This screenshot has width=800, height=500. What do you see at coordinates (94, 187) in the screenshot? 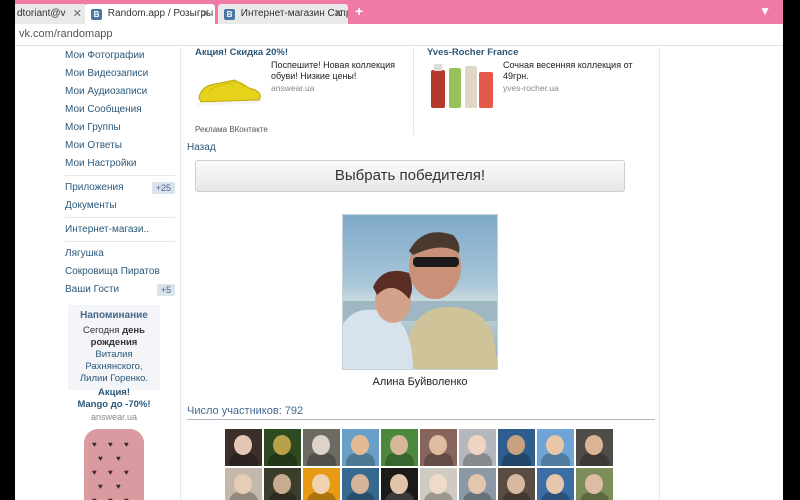
I see `nav-label: Приложения` at bounding box center [94, 187].